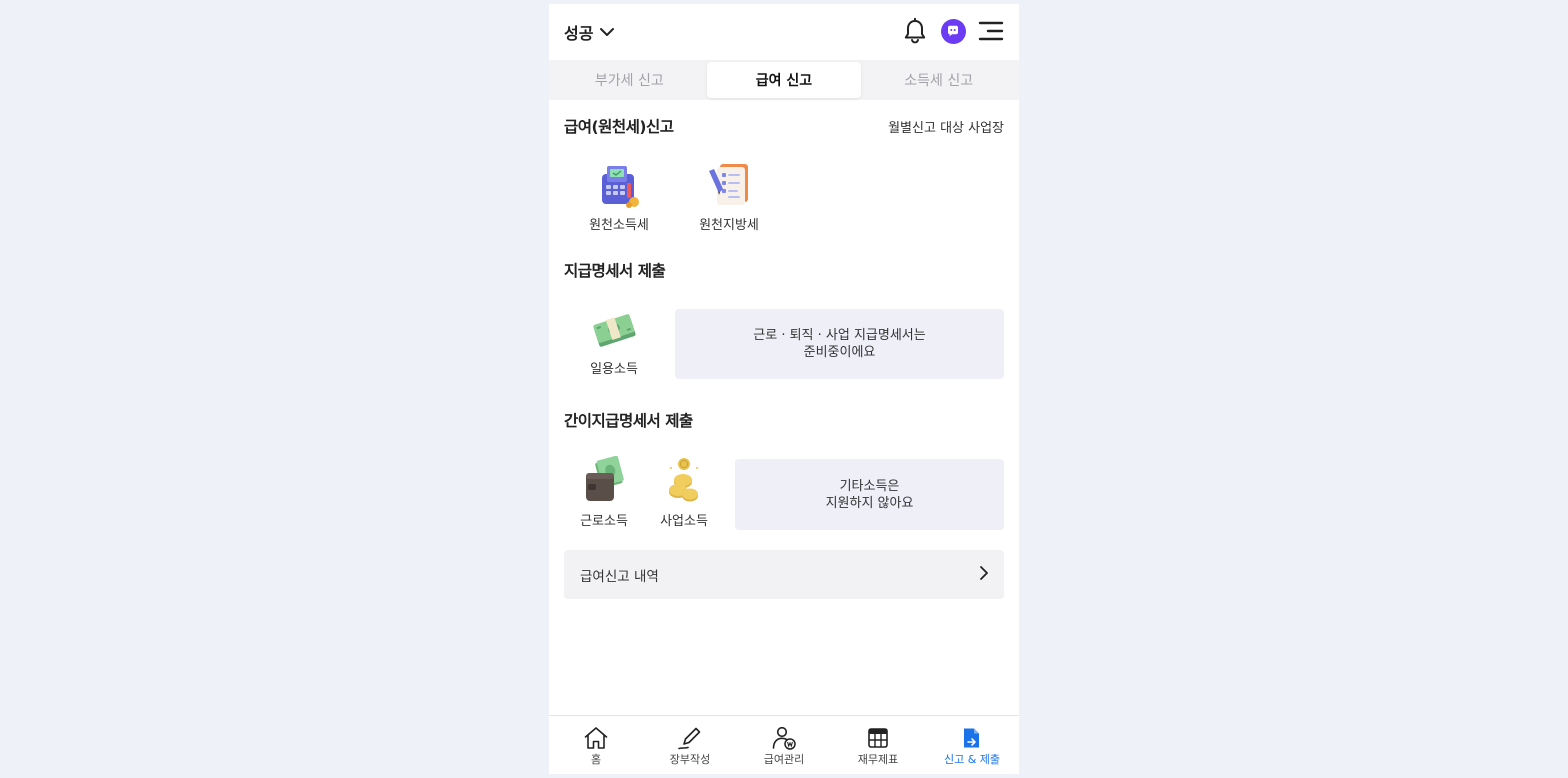 The height and width of the screenshot is (778, 1568). Describe the element at coordinates (619, 576) in the screenshot. I see `history-label: 급여신고 내역` at that location.